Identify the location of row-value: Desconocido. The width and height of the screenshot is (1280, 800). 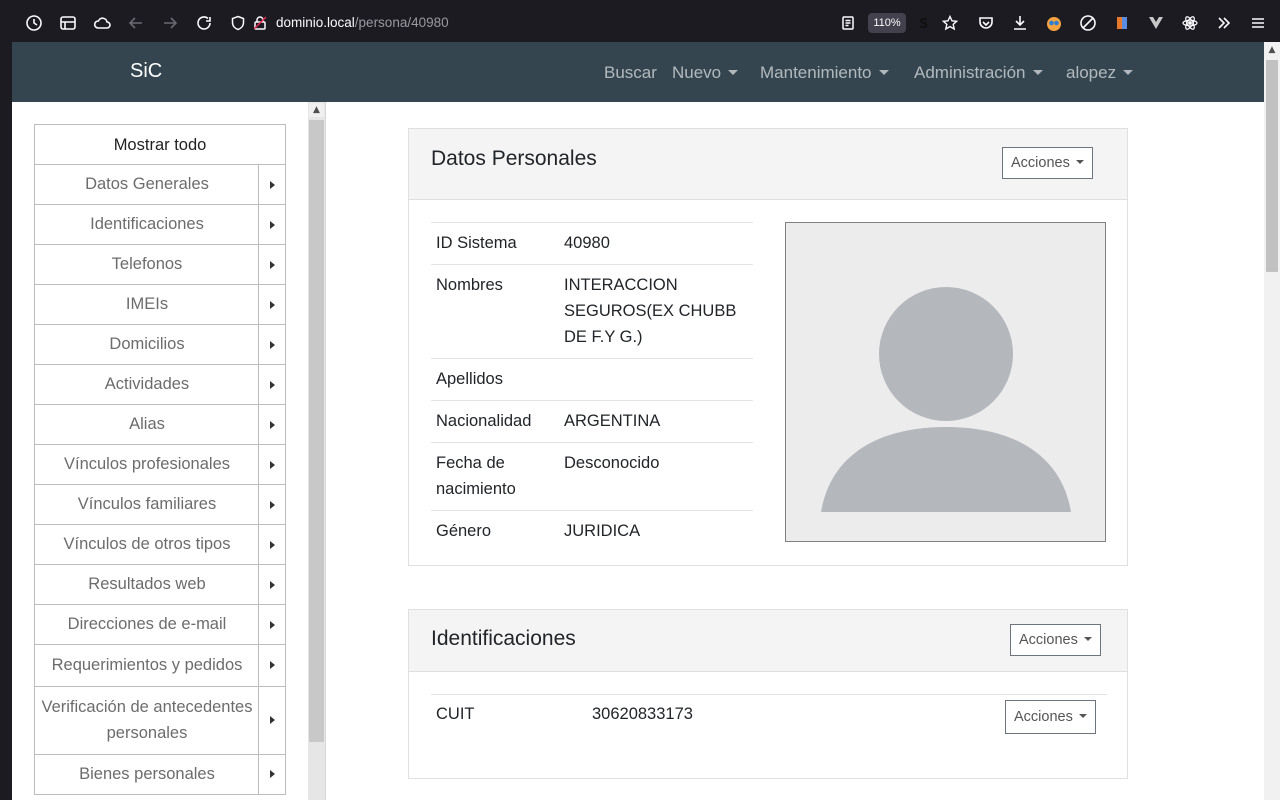
(612, 463).